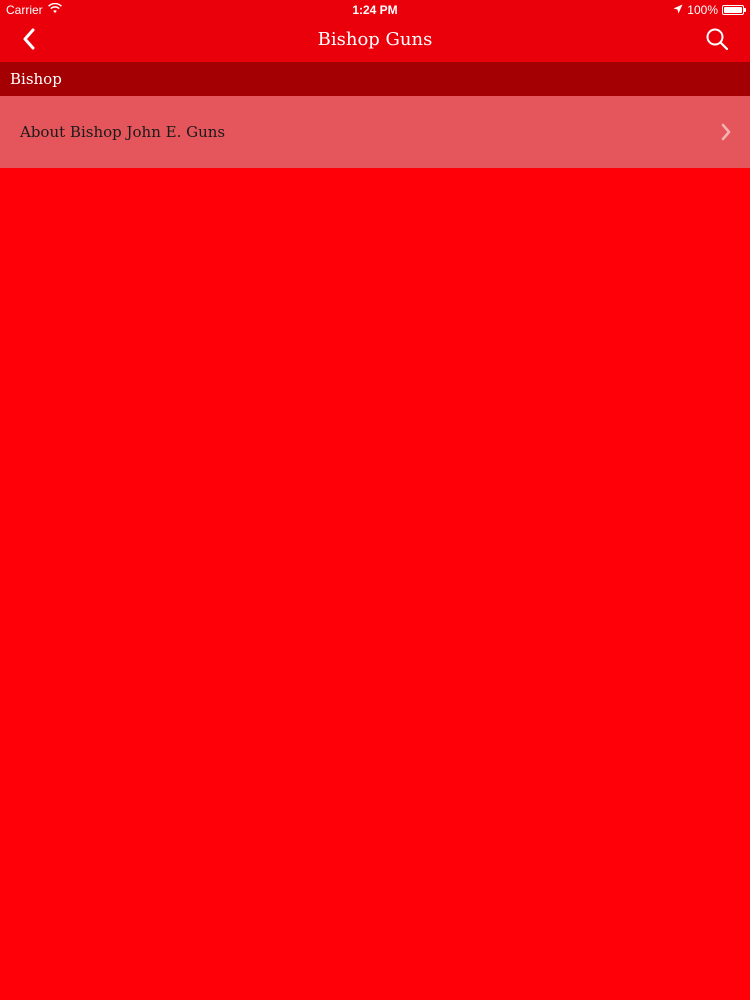 The height and width of the screenshot is (1000, 750). Describe the element at coordinates (123, 132) in the screenshot. I see `list-item-label: About Bishop John E. Guns` at that location.